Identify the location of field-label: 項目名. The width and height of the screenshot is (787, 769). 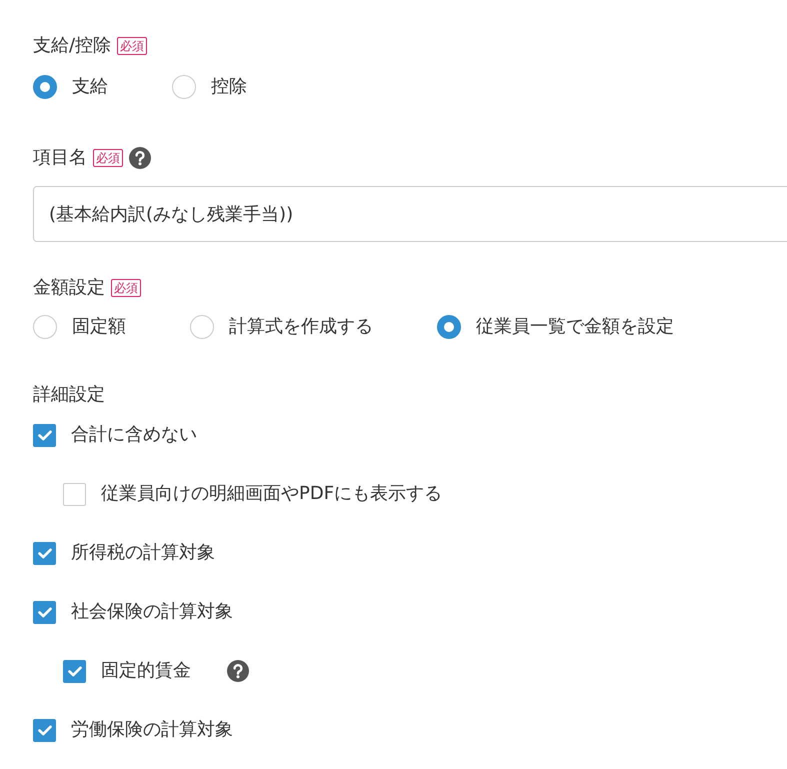
(60, 158).